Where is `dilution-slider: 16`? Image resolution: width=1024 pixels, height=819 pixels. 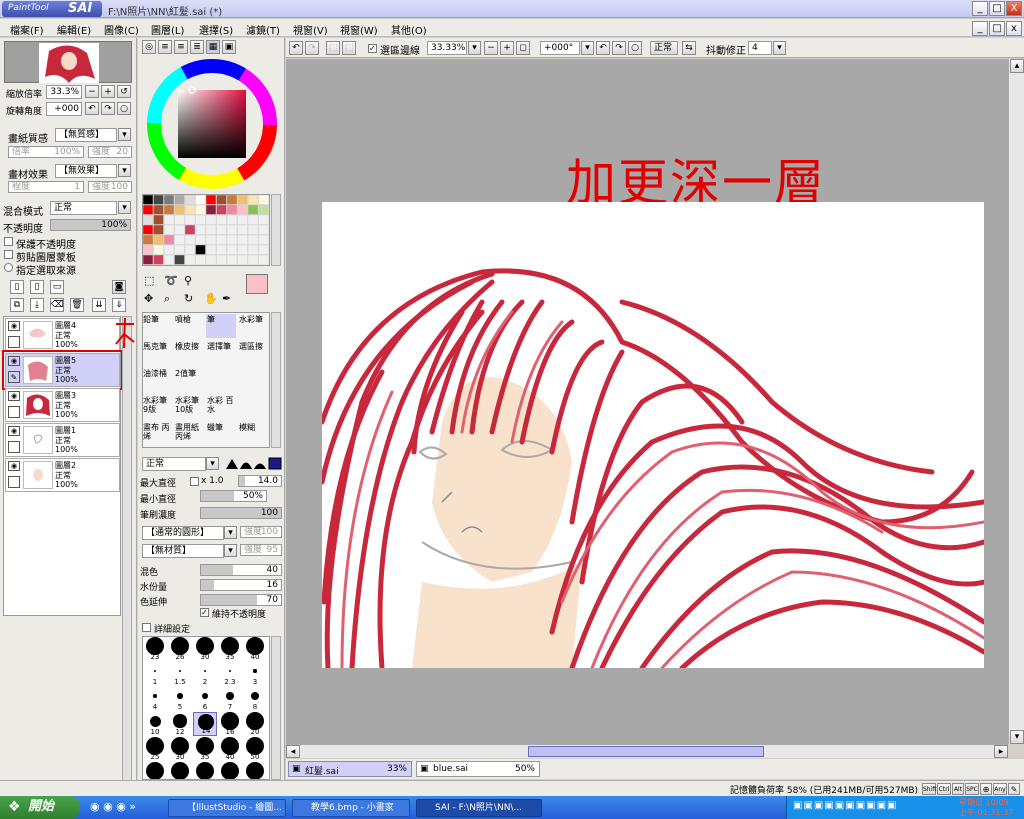 dilution-slider: 16 is located at coordinates (241, 585).